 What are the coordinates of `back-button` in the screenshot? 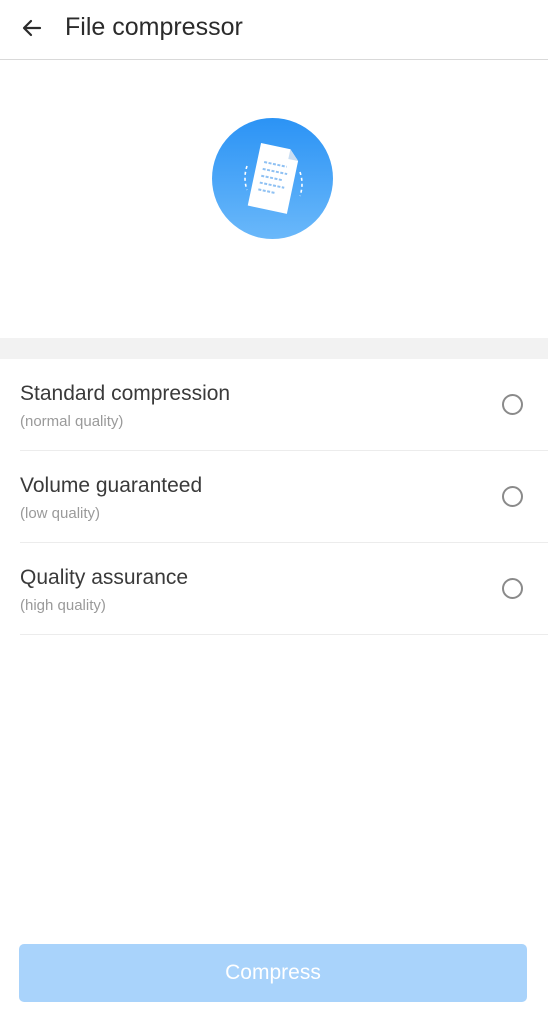 It's located at (32, 28).